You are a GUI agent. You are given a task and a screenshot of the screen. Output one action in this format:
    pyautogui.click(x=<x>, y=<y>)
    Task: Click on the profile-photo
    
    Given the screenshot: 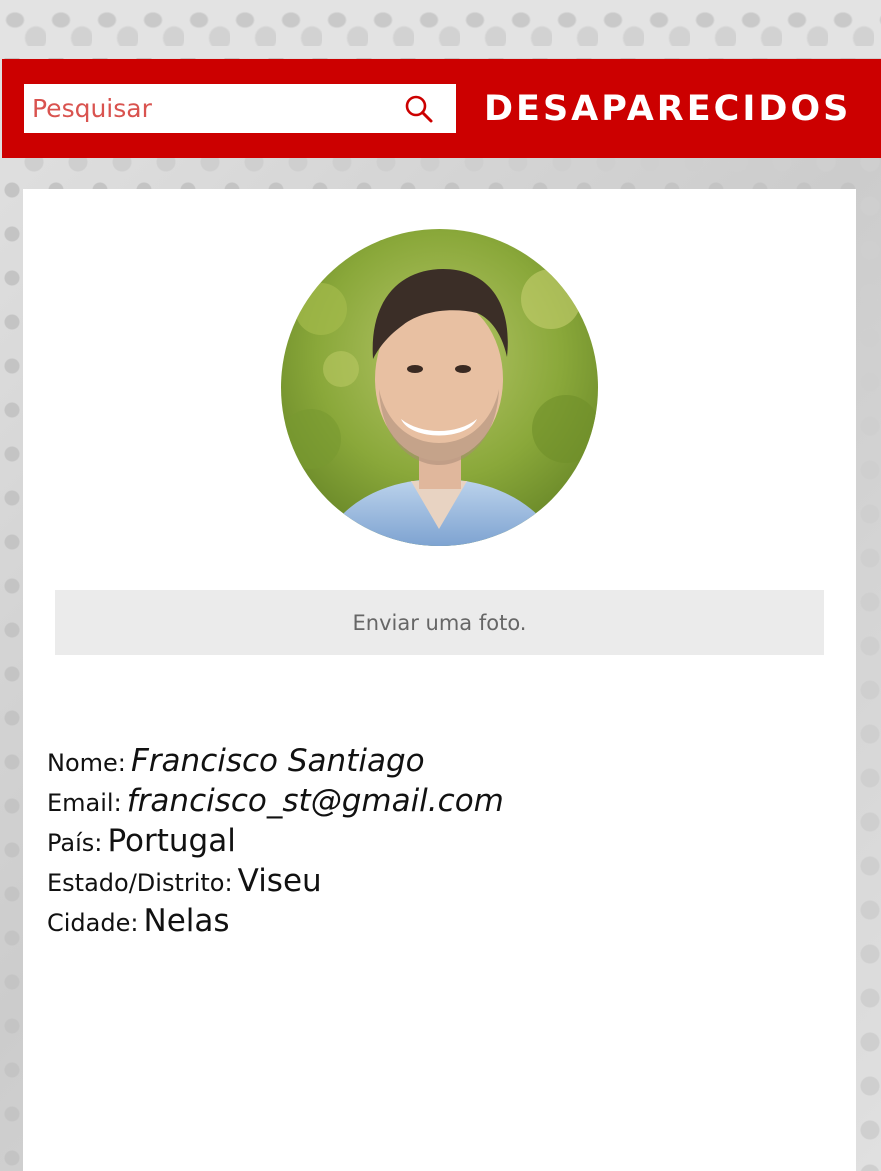 What is the action you would take?
    pyautogui.click(x=439, y=387)
    